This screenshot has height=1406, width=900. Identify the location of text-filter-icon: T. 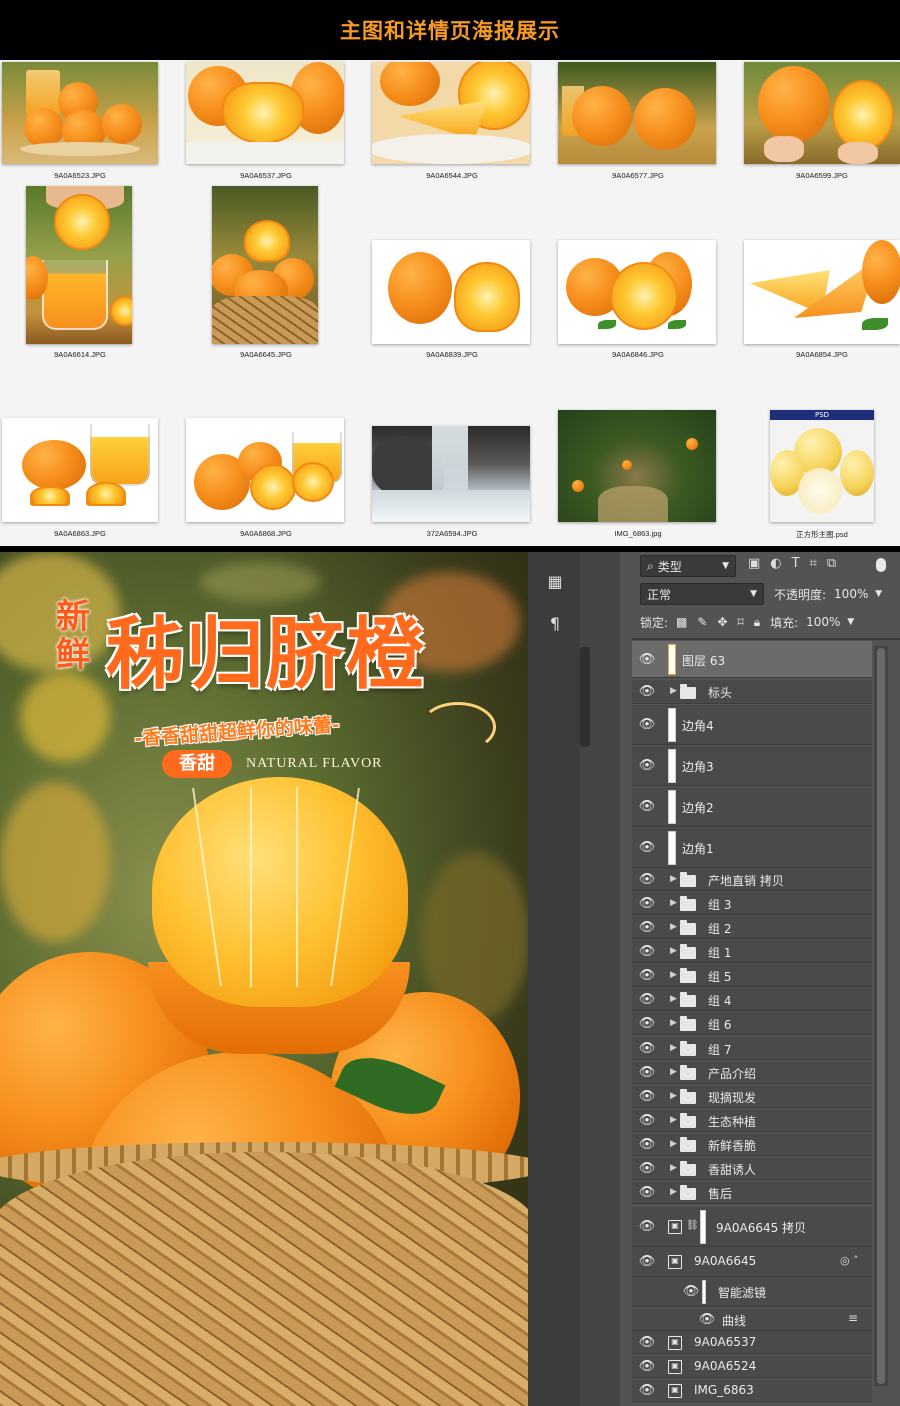
(796, 563).